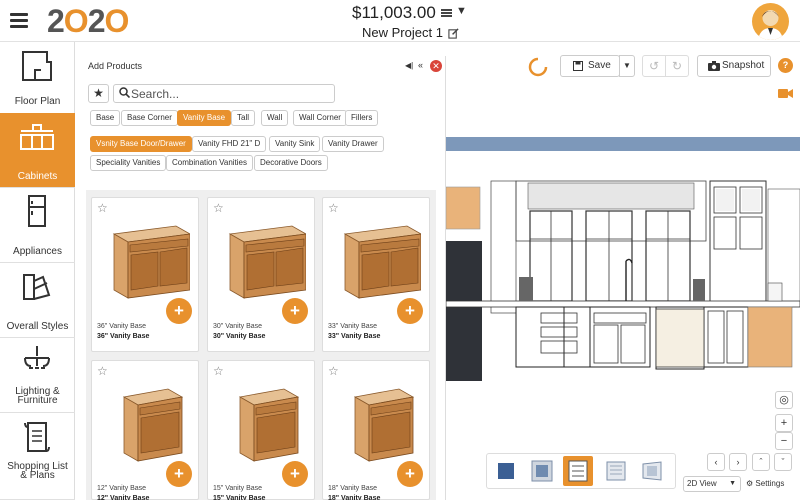 The image size is (800, 500). Describe the element at coordinates (122, 326) in the screenshot. I see `product-name: 36" Vanity Base` at that location.